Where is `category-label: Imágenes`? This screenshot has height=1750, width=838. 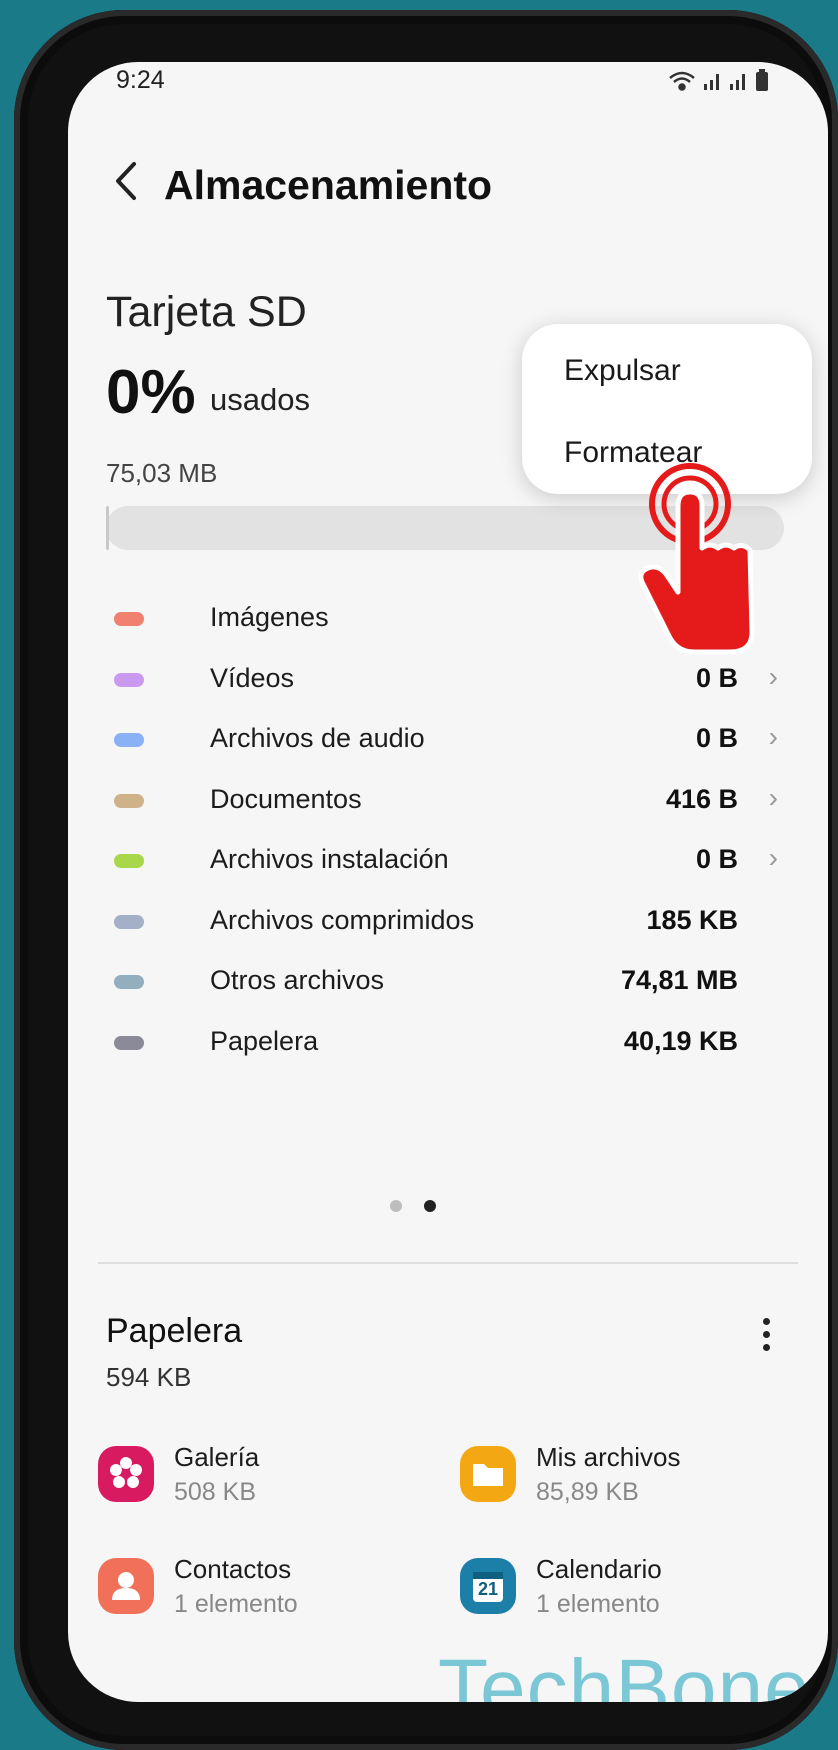
category-label: Imágenes is located at coordinates (269, 617).